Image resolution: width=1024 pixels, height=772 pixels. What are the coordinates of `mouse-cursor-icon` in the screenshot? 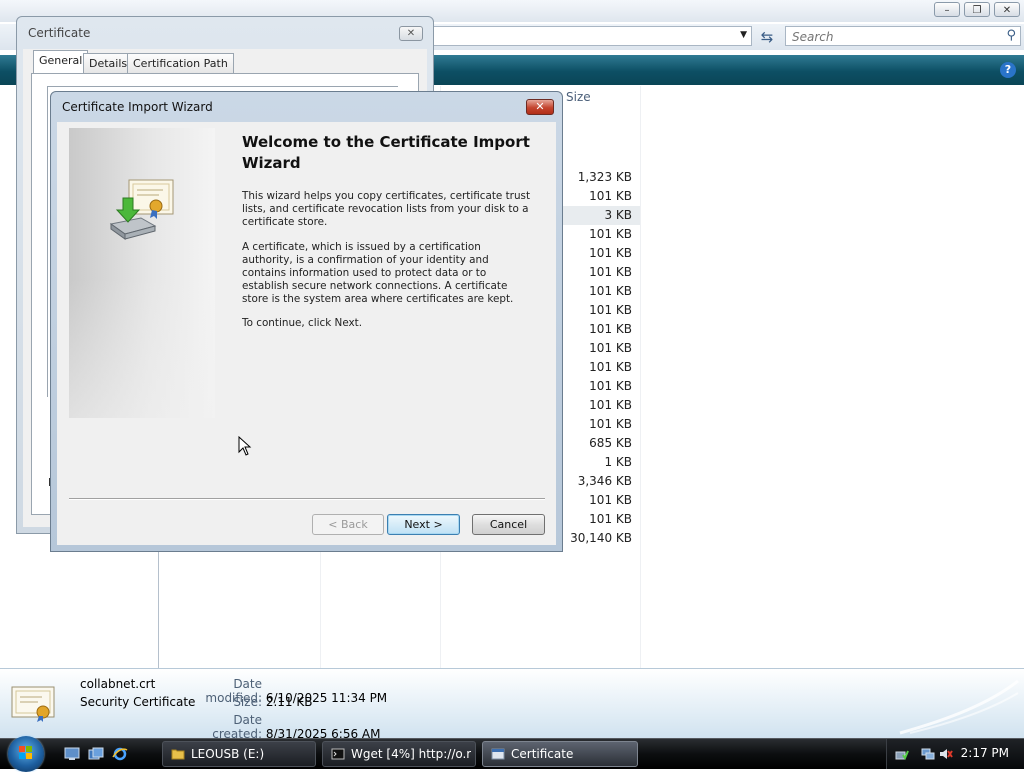 It's located at (245, 446).